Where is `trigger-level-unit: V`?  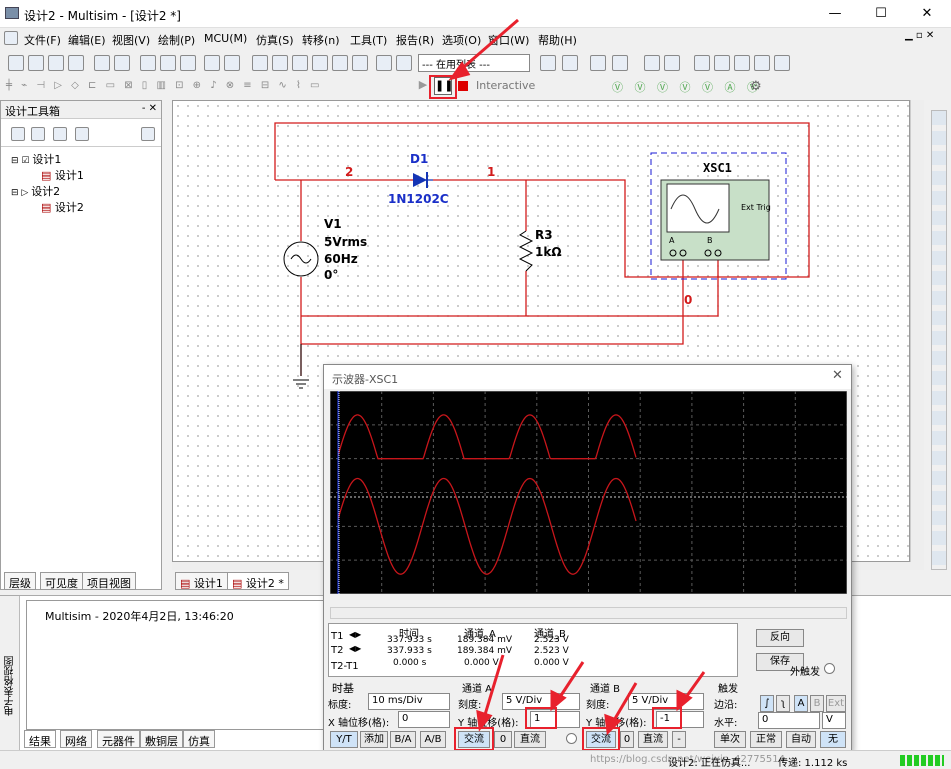
trigger-level-unit: V is located at coordinates (834, 720).